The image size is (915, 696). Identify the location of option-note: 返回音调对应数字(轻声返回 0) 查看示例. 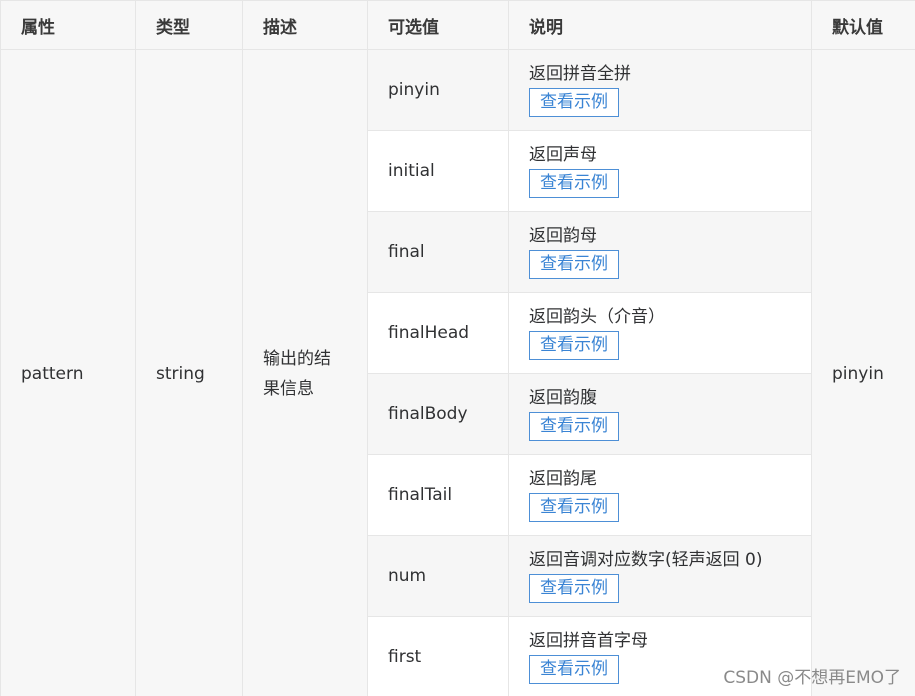
(660, 576).